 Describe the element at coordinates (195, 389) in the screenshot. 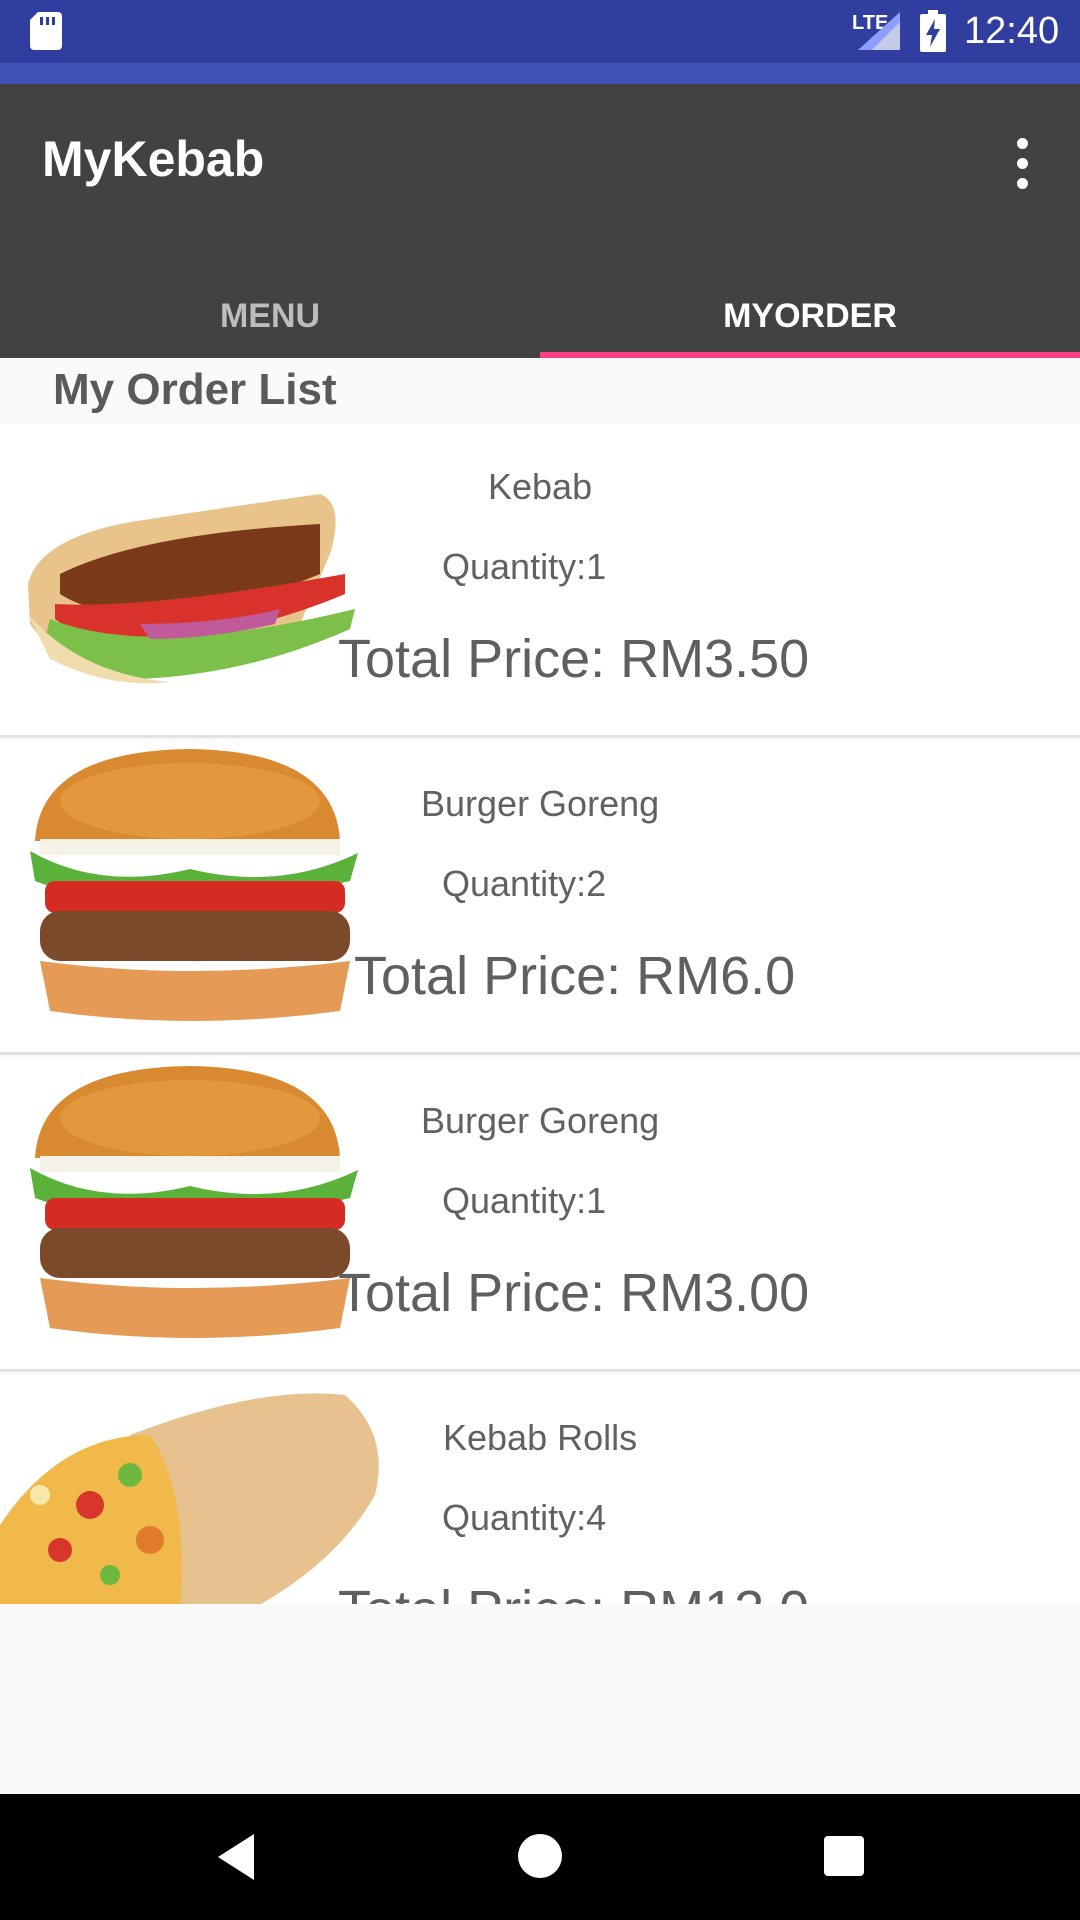

I see `order-list-title: My Order List` at that location.